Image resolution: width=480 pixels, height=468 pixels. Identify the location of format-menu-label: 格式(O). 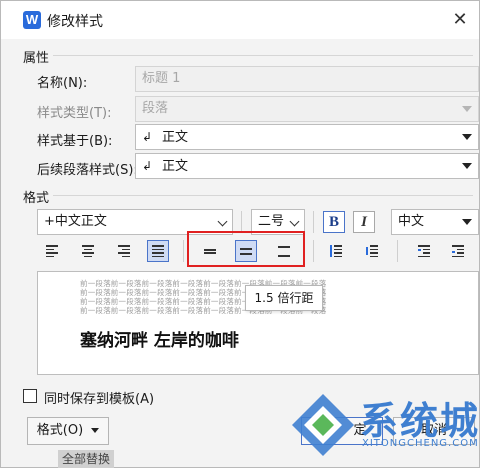
(60, 430).